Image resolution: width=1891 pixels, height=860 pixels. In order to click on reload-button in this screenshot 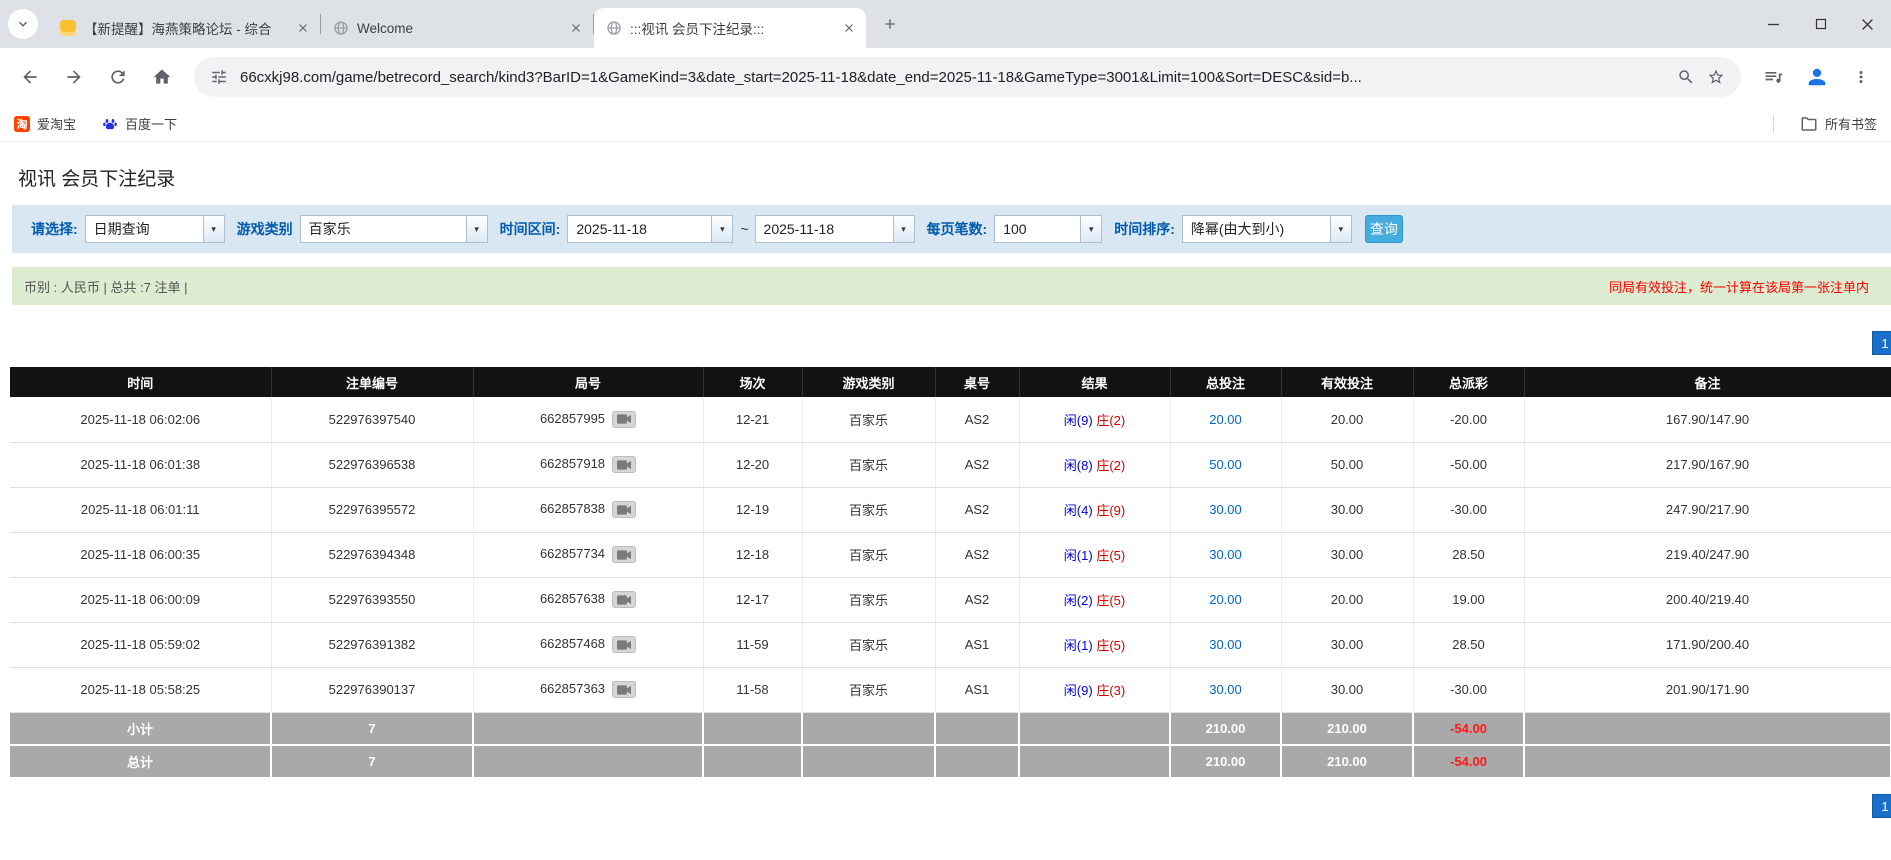, I will do `click(118, 77)`.